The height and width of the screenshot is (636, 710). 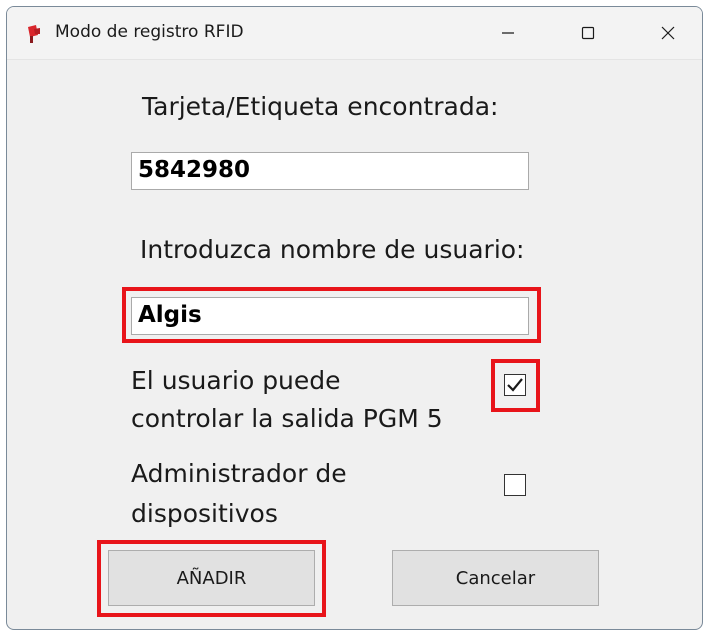 I want to click on pgm-control-checkbox, so click(x=515, y=385).